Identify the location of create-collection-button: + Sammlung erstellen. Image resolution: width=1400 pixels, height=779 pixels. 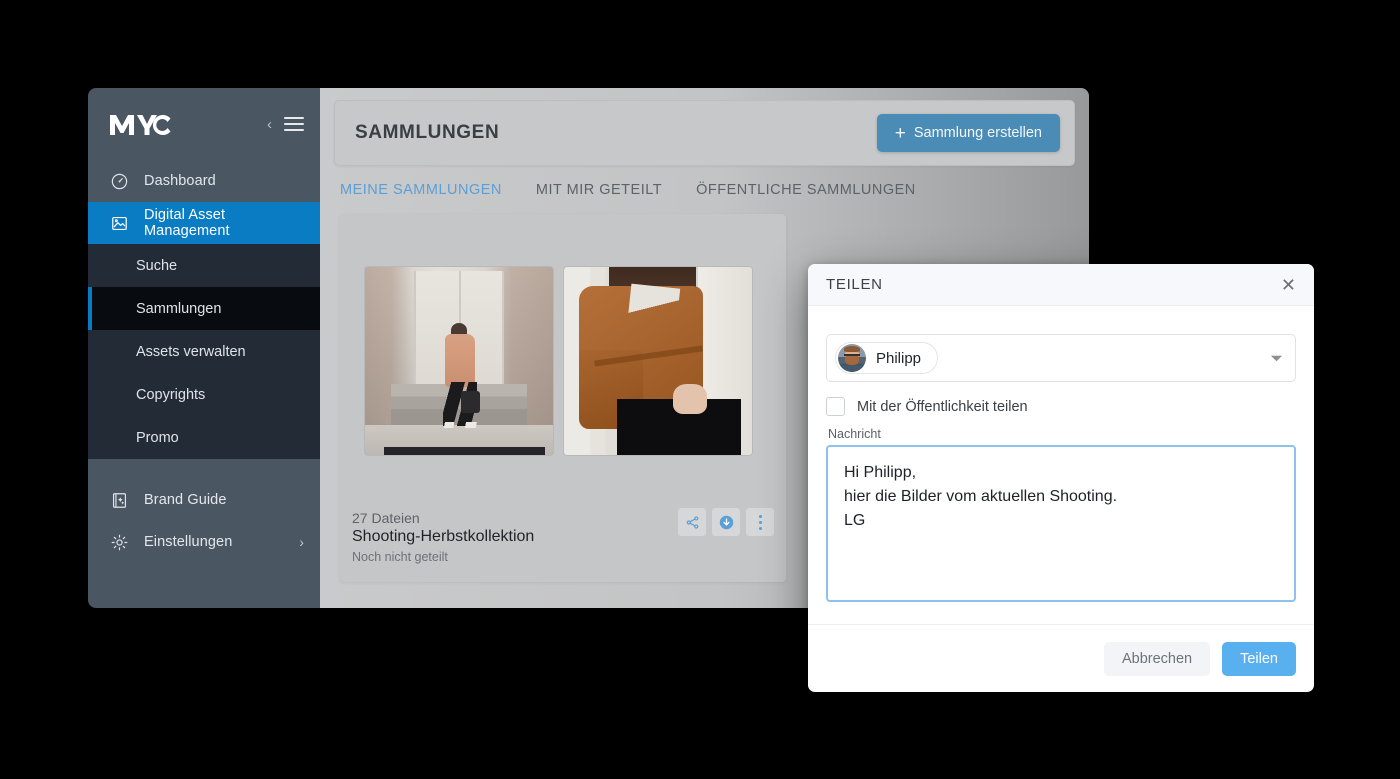
(968, 133).